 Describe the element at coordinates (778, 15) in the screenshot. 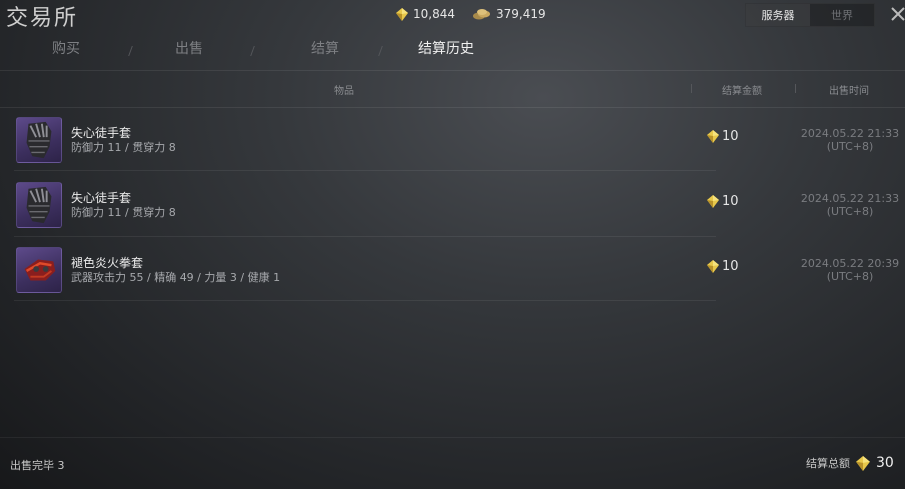

I see `server-option: 服务器` at that location.